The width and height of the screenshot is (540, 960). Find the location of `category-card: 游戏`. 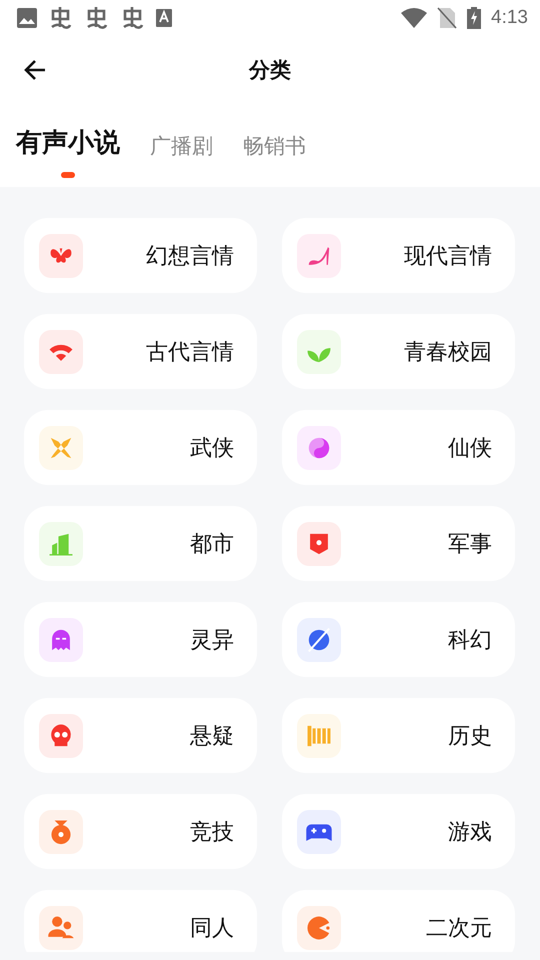

category-card: 游戏 is located at coordinates (398, 831).